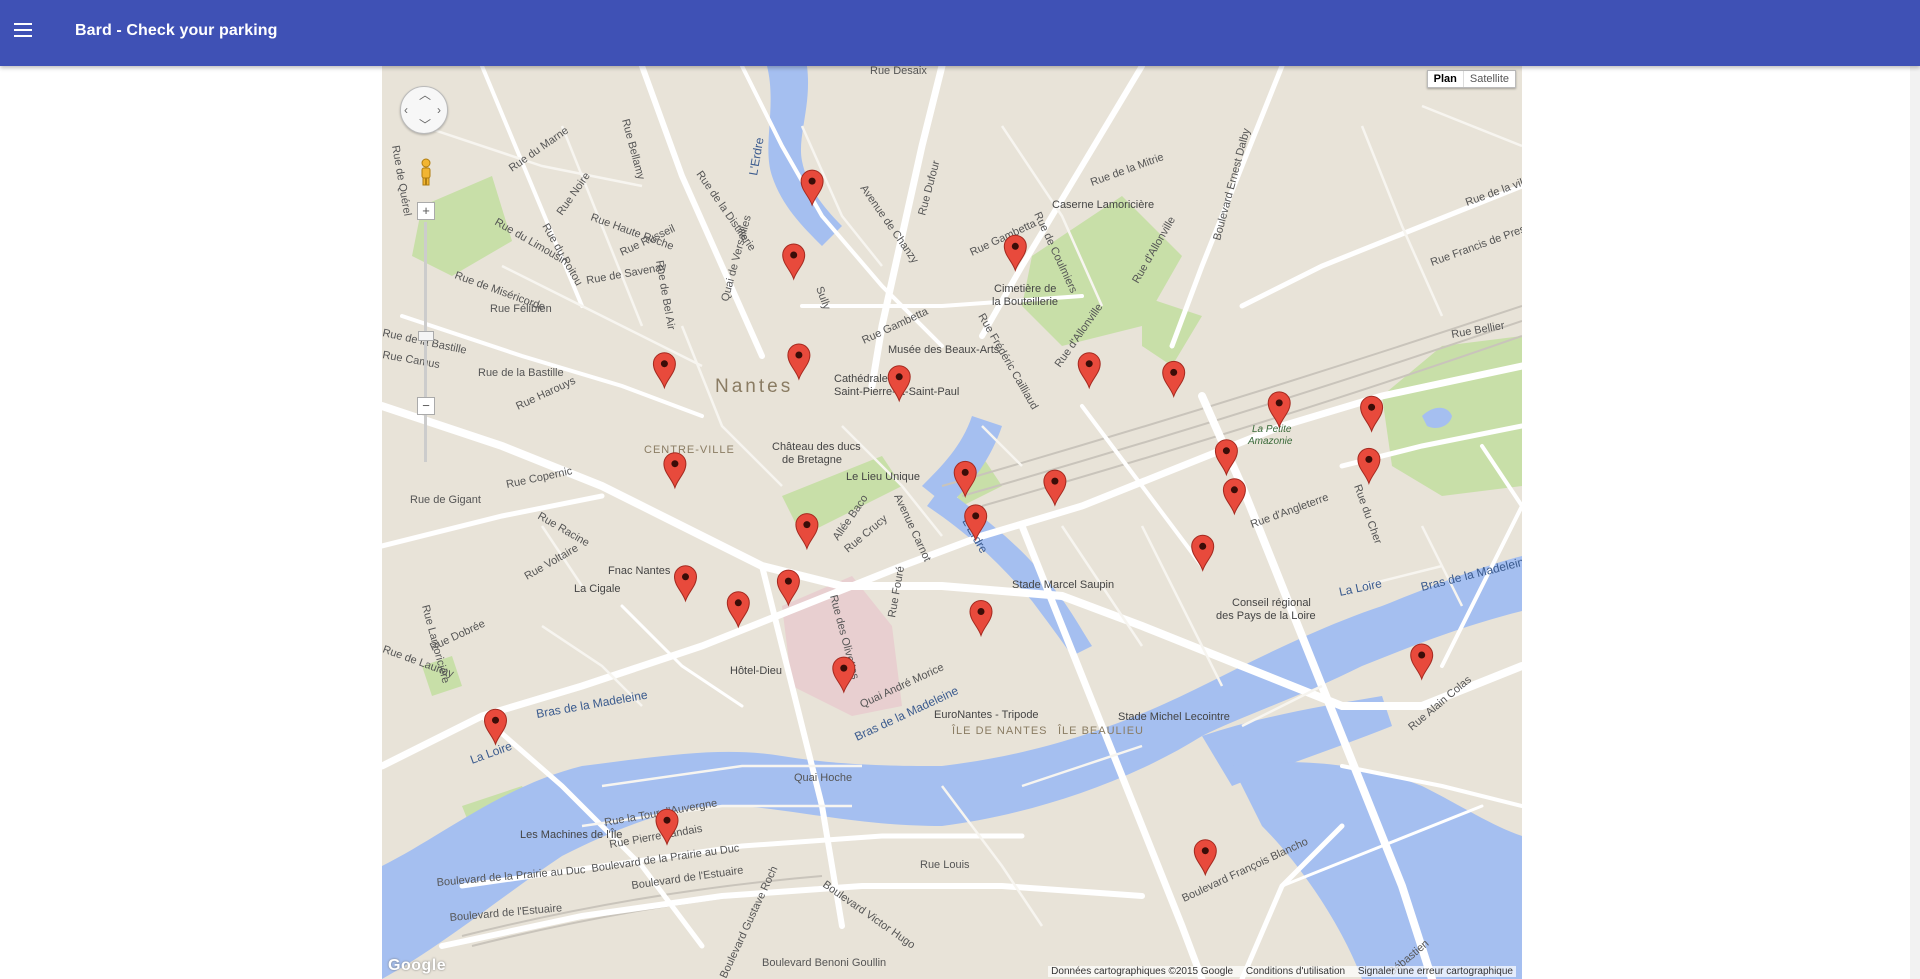 The image size is (1920, 979). Describe the element at coordinates (23, 30) in the screenshot. I see `hamburger-icon` at that location.